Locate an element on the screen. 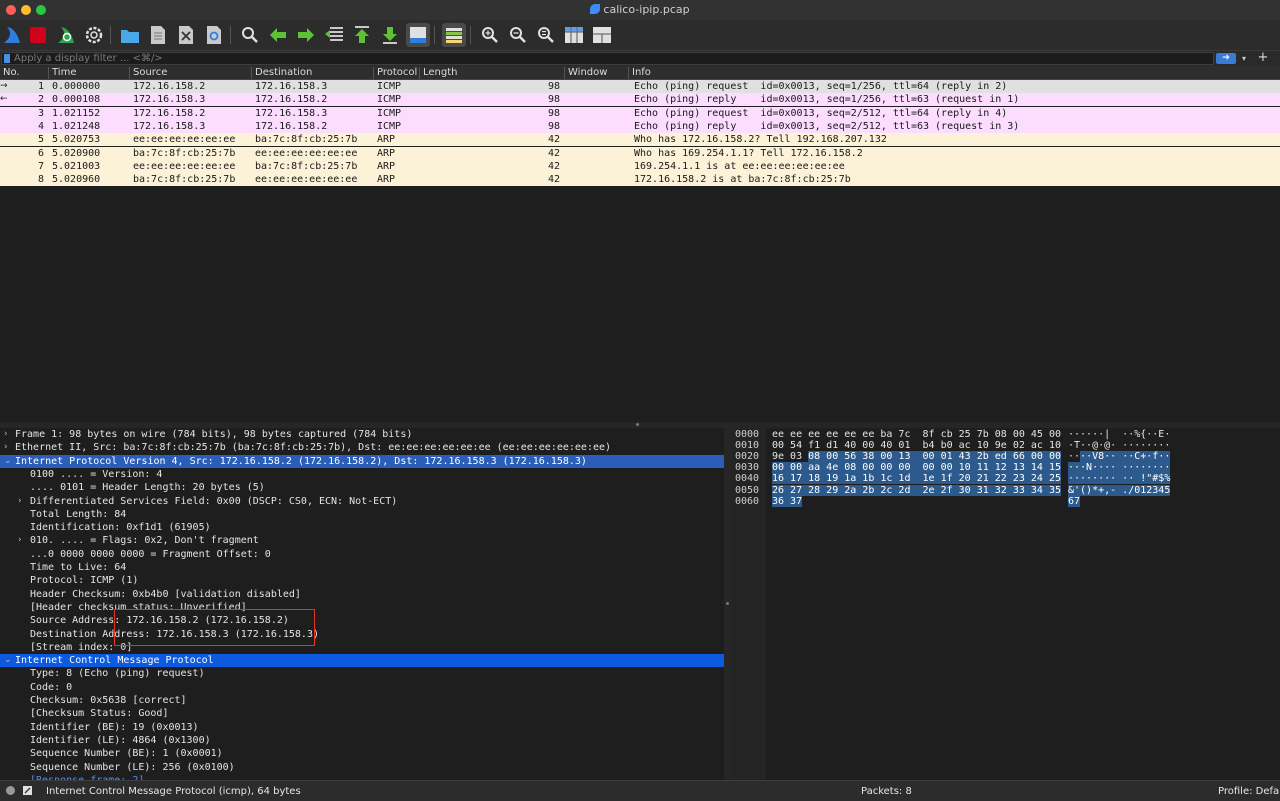 Image resolution: width=1280 pixels, height=801 pixels. detail-text: Identifier (LE): 4864 (0x1300) is located at coordinates (120, 740).